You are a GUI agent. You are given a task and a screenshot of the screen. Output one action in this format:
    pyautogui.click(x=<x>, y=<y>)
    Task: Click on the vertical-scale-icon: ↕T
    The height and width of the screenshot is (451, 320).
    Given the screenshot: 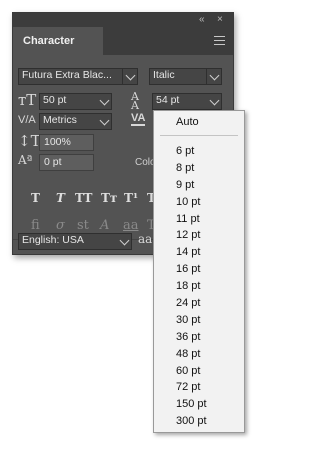 What is the action you would take?
    pyautogui.click(x=29, y=141)
    